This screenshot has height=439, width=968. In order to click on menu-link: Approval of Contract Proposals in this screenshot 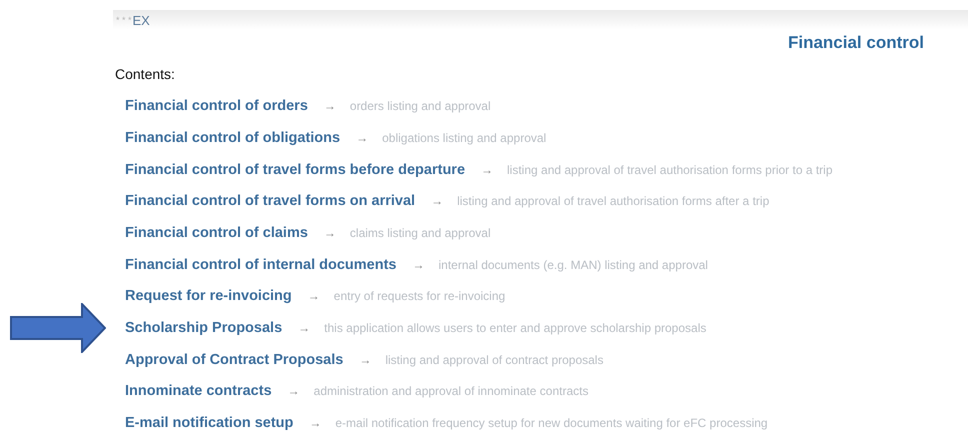, I will do `click(234, 360)`.